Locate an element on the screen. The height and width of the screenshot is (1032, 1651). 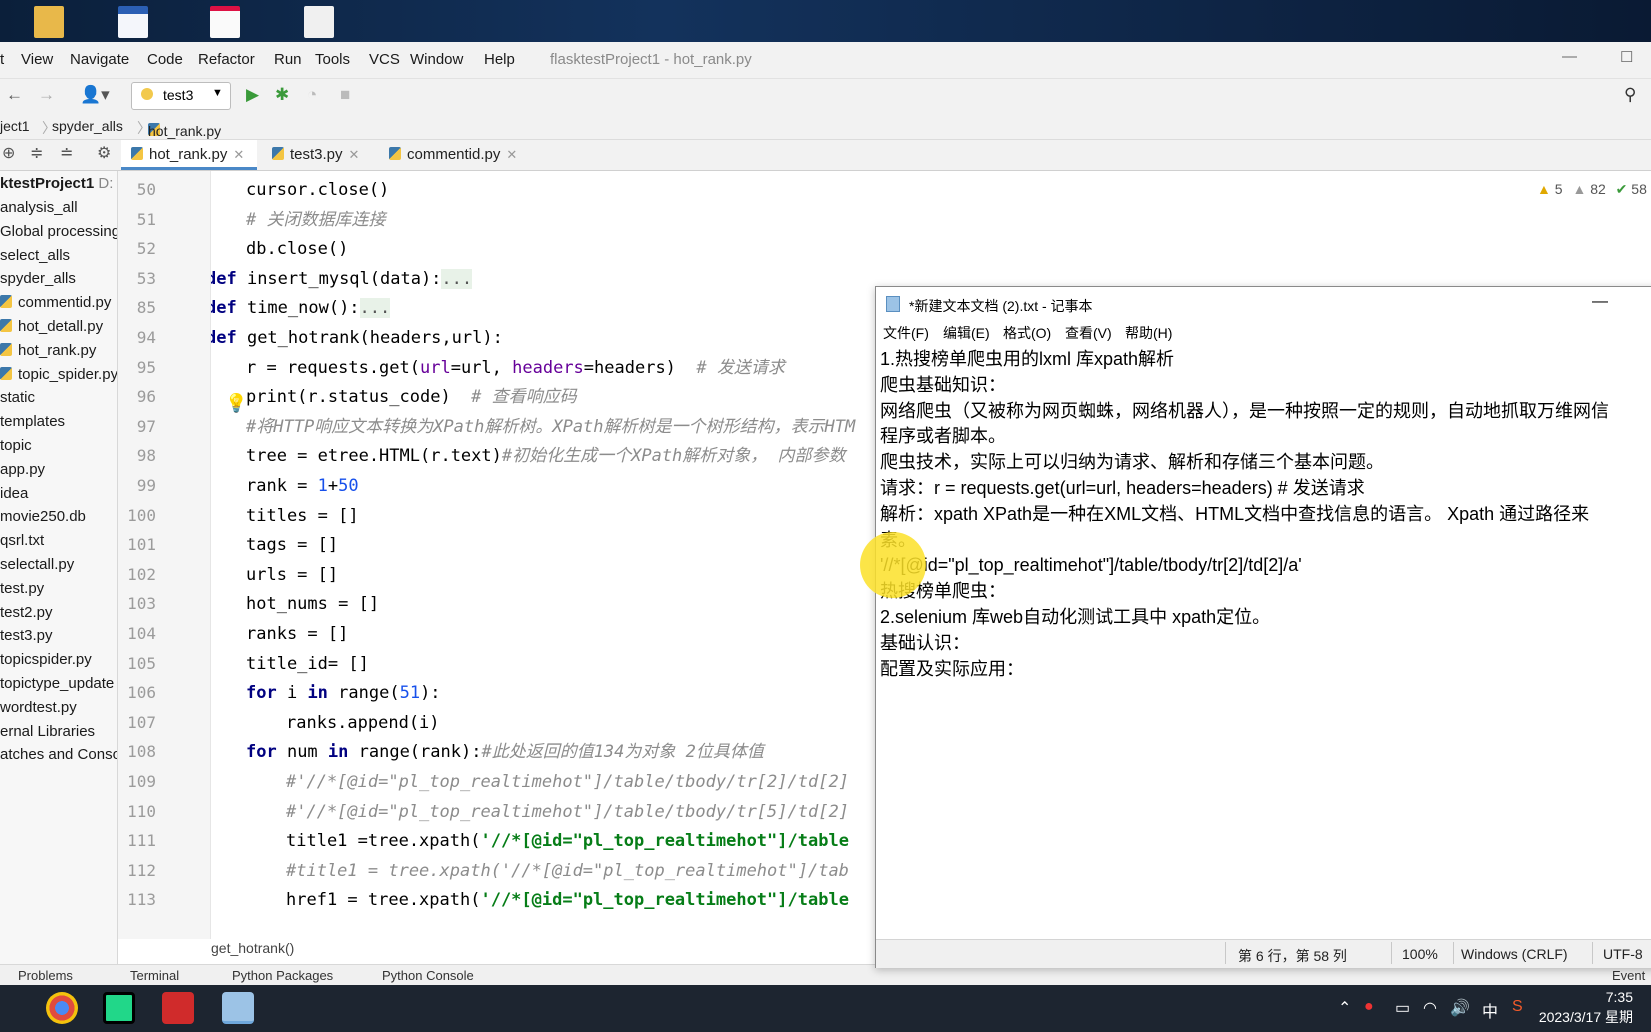
breadcrumb-project: ject1 is located at coordinates (15, 126).